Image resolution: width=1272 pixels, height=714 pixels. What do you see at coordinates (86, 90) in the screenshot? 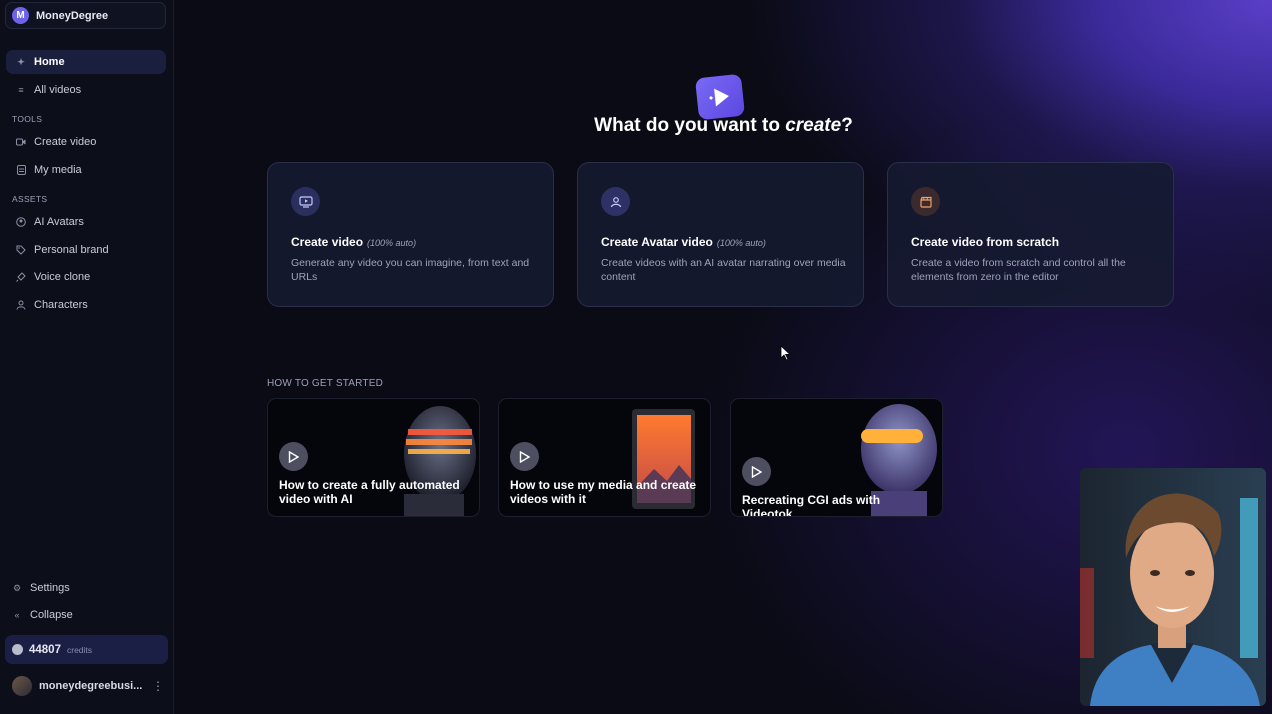
I see `sidebar-item-all-videos: ≡ All videos` at bounding box center [86, 90].